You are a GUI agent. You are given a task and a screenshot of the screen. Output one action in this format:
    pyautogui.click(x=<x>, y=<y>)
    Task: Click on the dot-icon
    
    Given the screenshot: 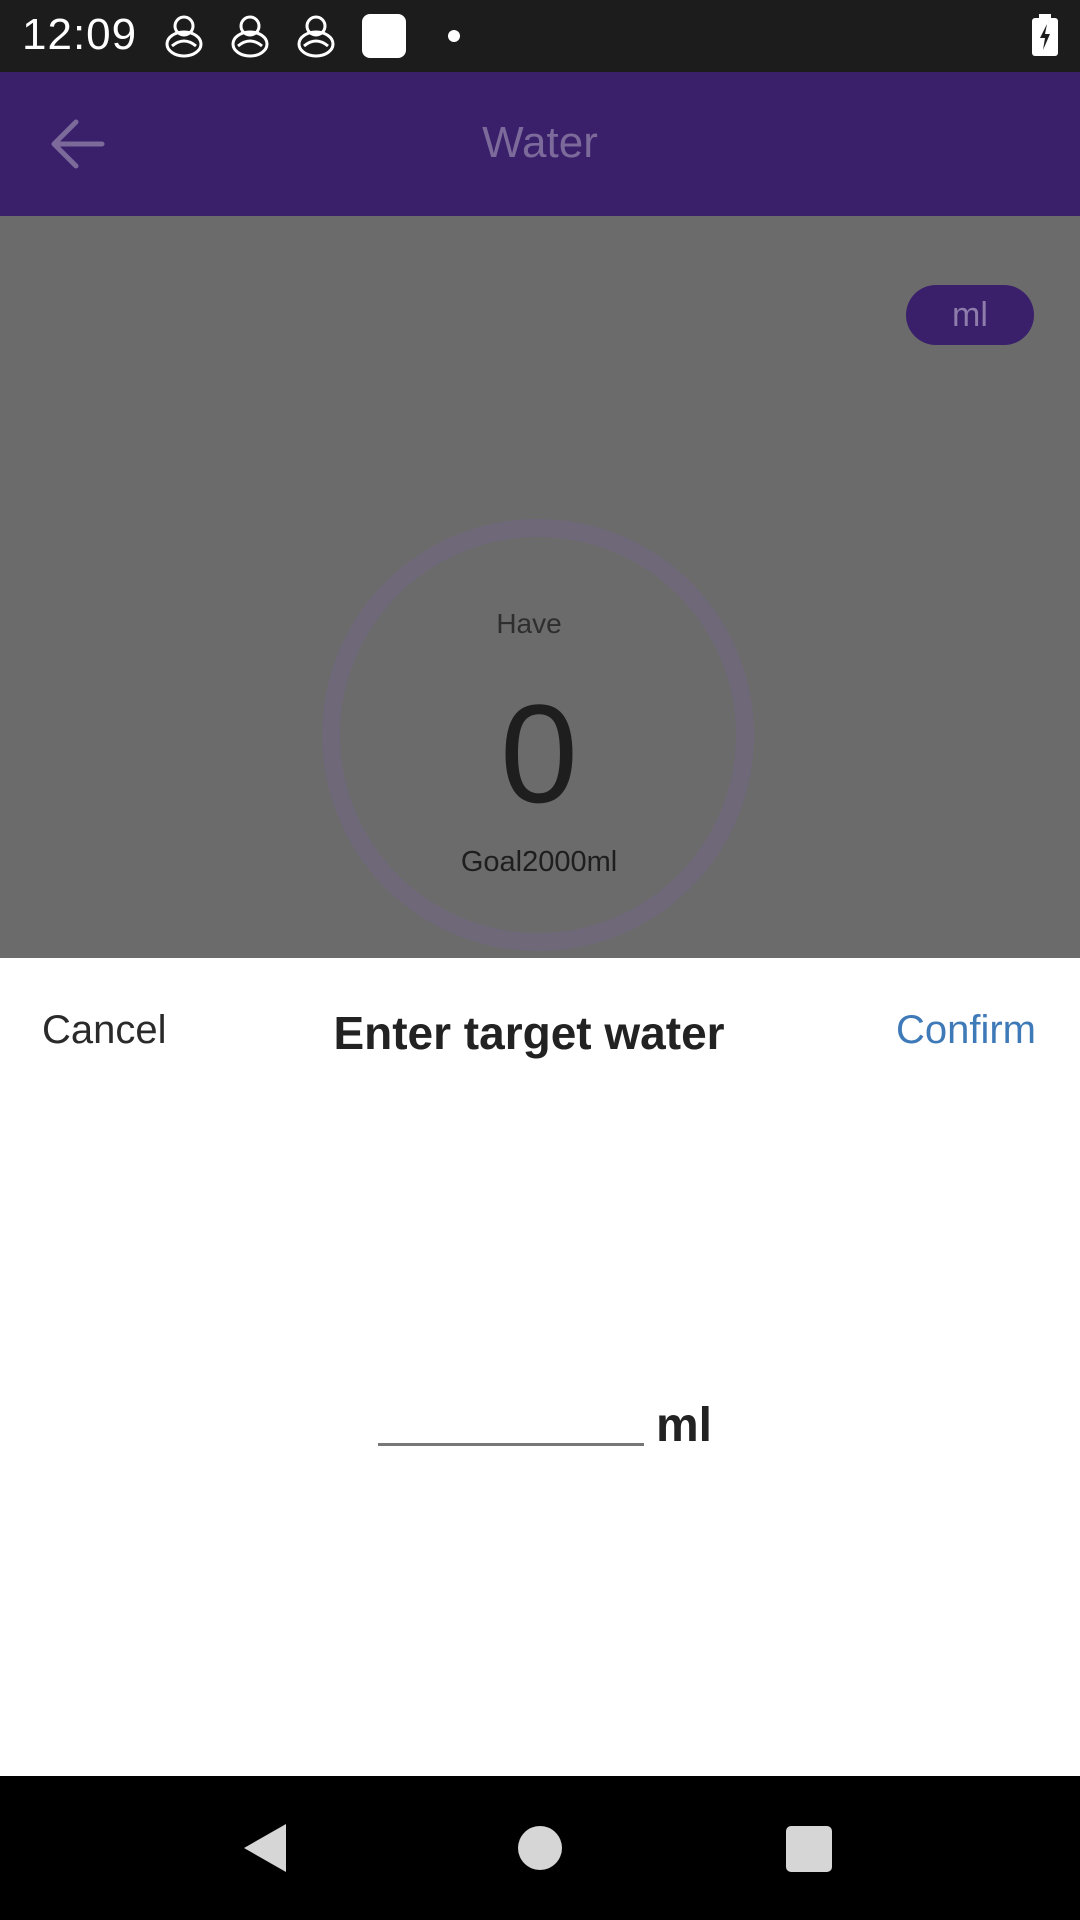 What is the action you would take?
    pyautogui.click(x=454, y=36)
    